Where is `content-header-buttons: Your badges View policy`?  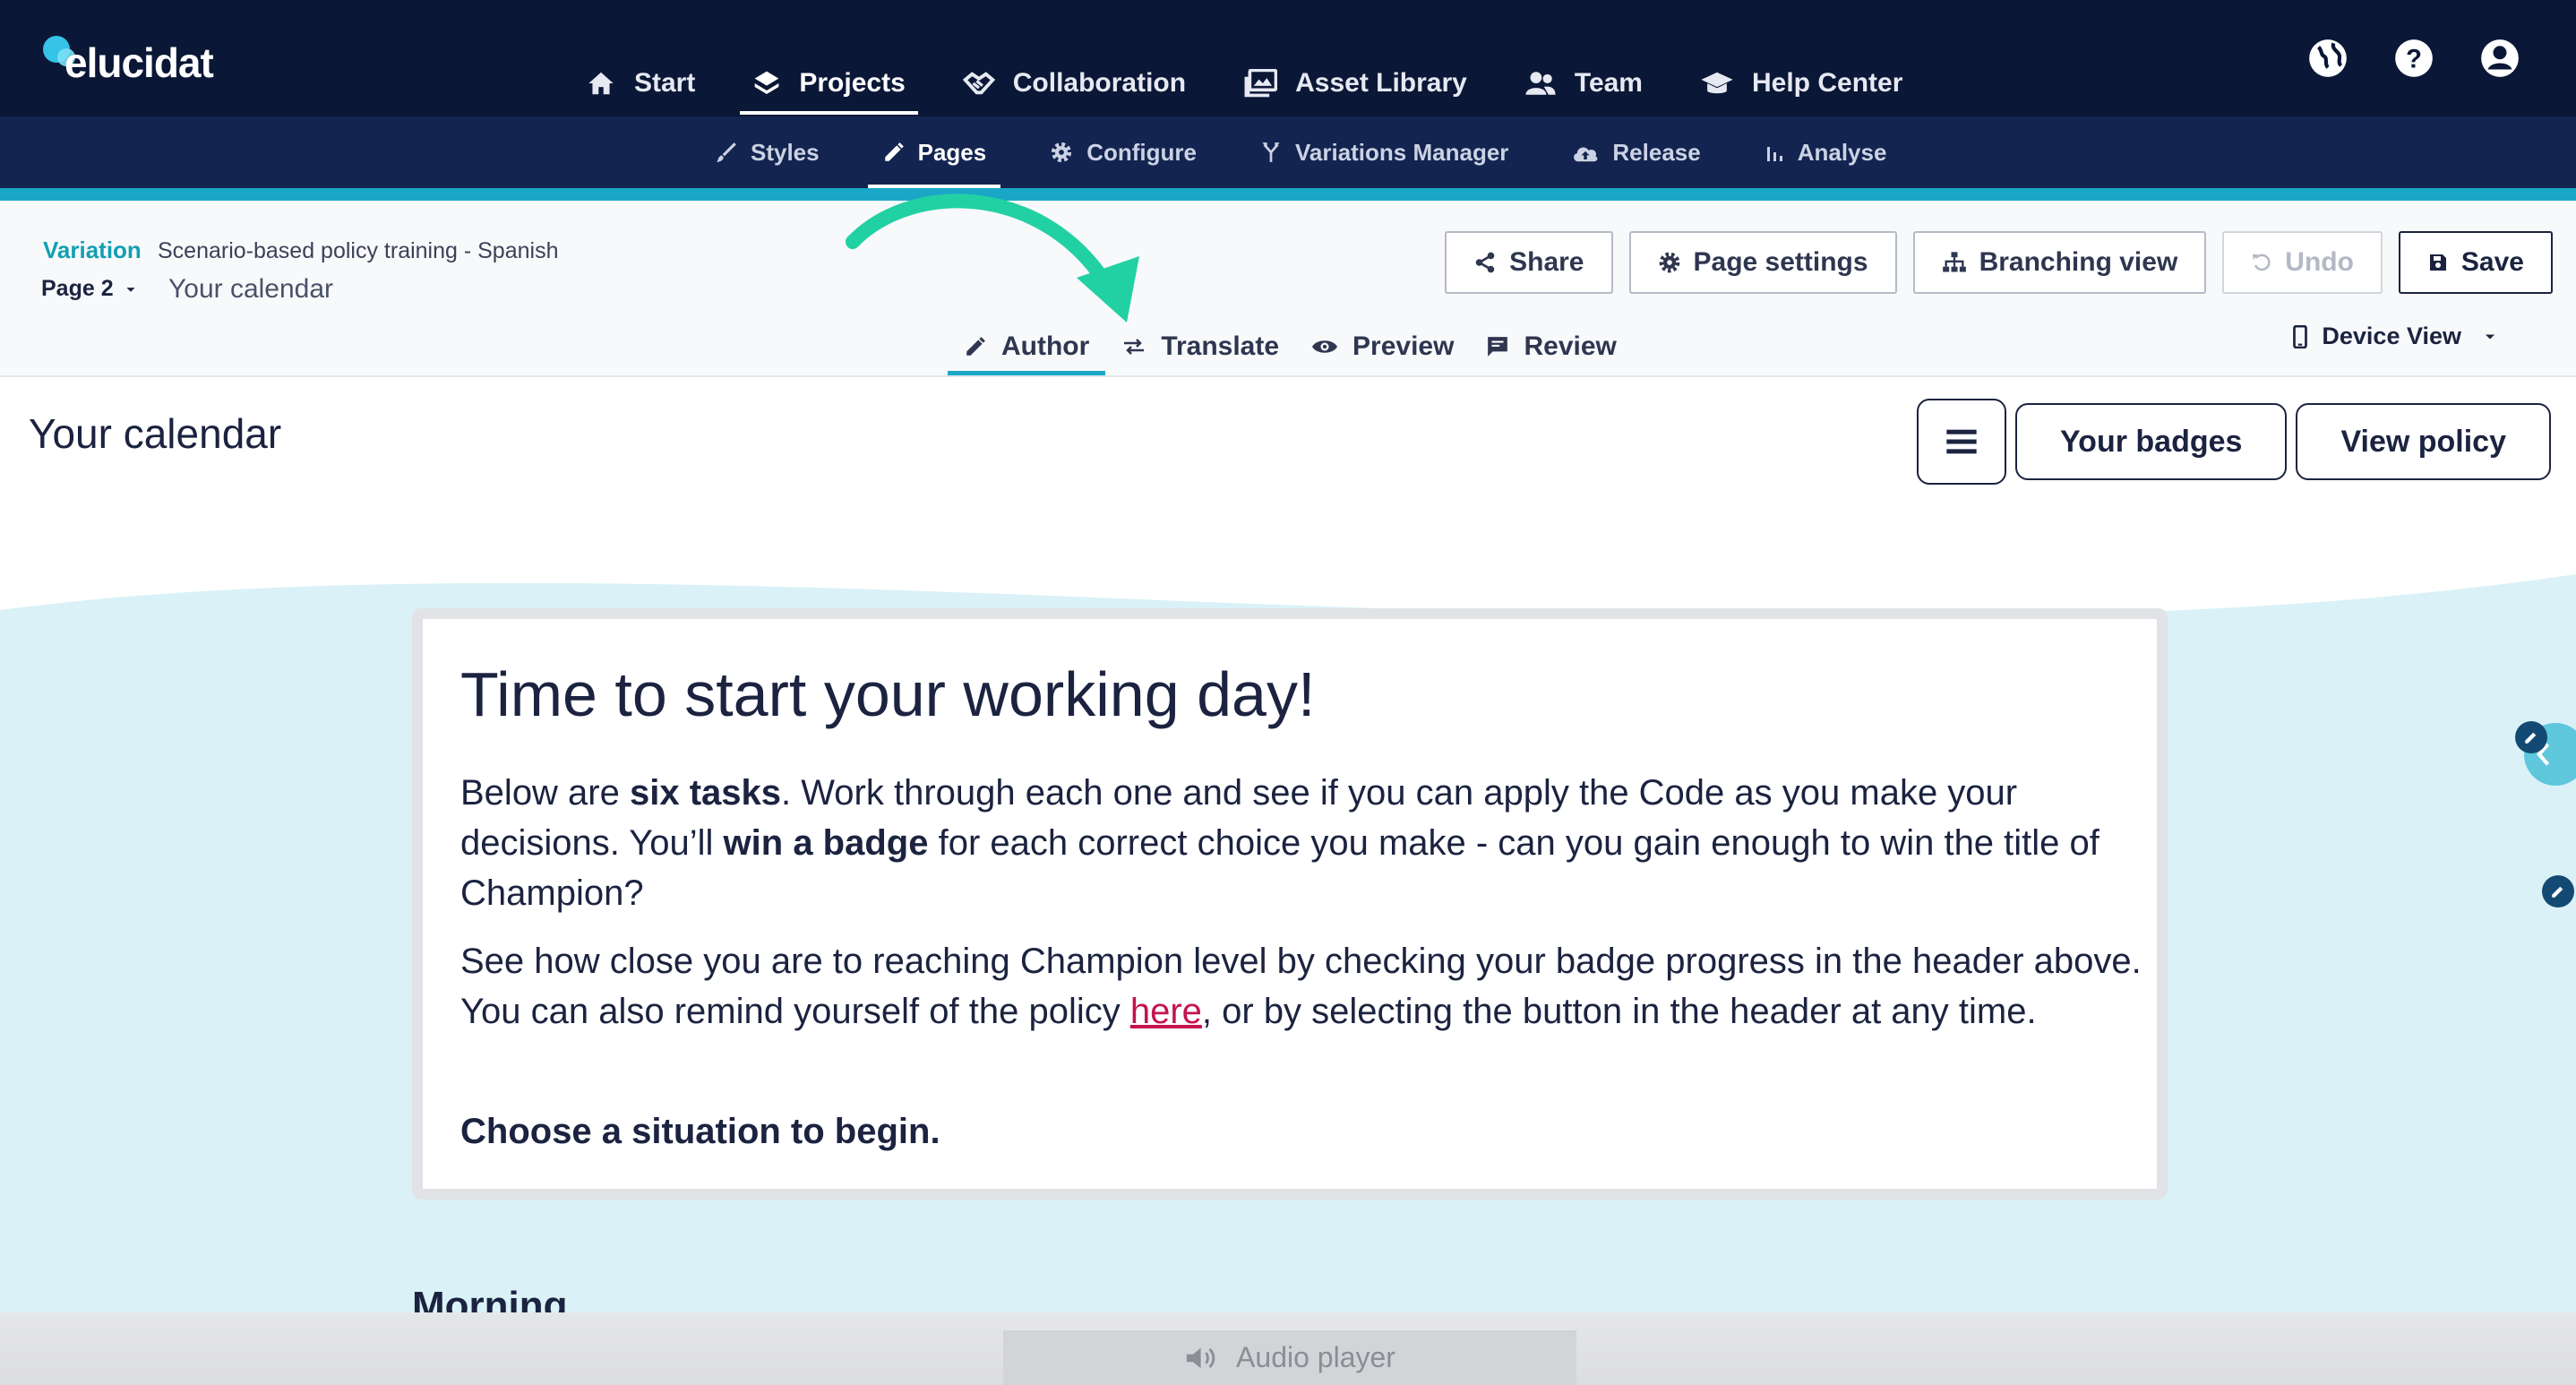 content-header-buttons: Your badges View policy is located at coordinates (2234, 442).